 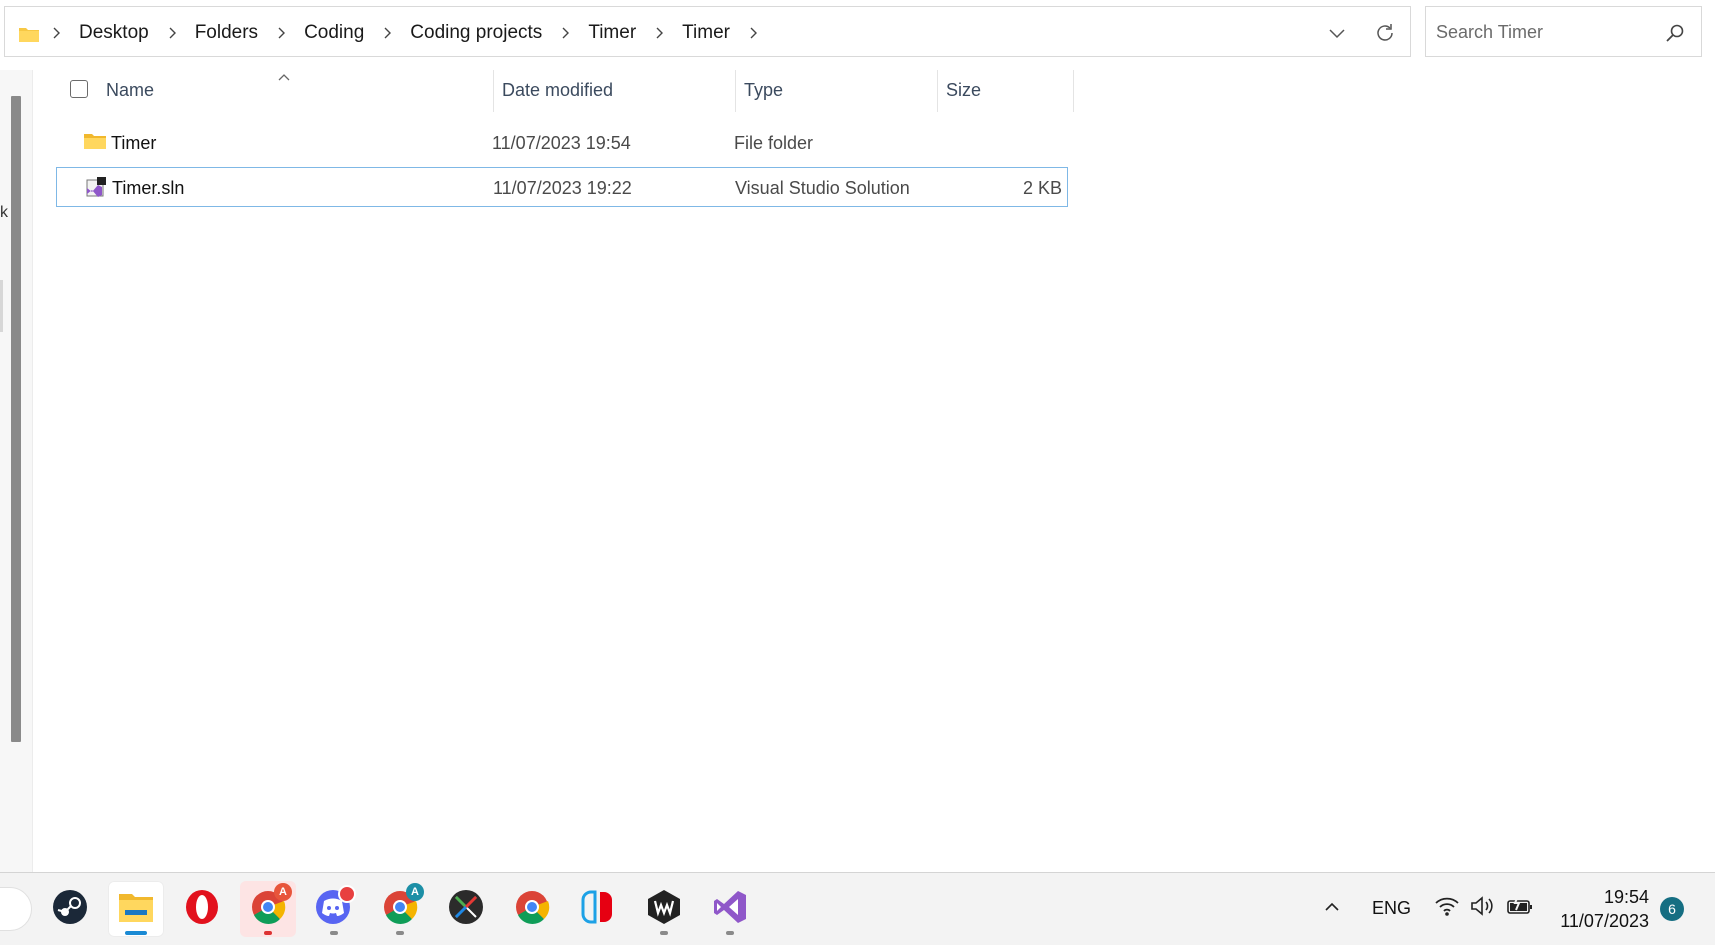 What do you see at coordinates (1391, 908) in the screenshot?
I see `input-language: ENG` at bounding box center [1391, 908].